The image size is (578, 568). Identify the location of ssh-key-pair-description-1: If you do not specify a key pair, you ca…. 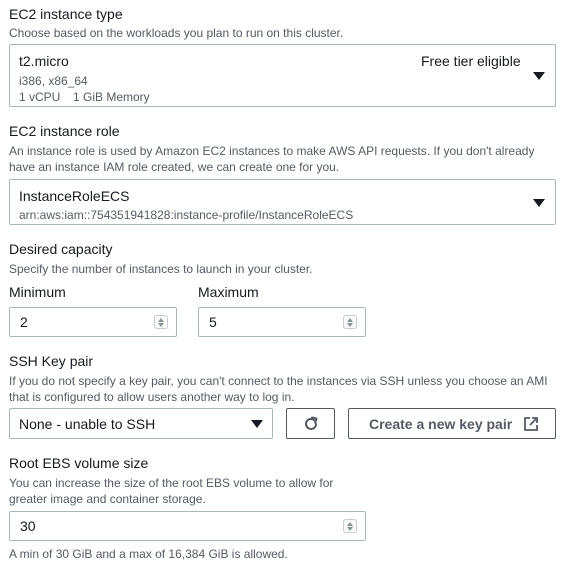
(278, 381).